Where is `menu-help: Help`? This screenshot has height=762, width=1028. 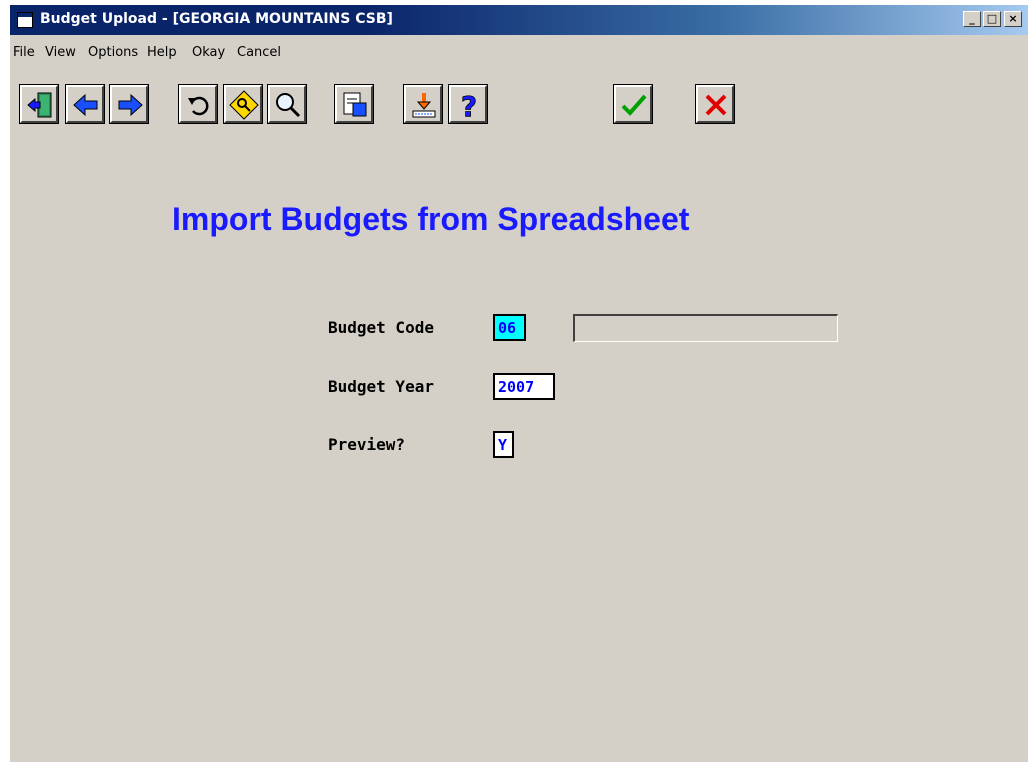 menu-help: Help is located at coordinates (162, 52).